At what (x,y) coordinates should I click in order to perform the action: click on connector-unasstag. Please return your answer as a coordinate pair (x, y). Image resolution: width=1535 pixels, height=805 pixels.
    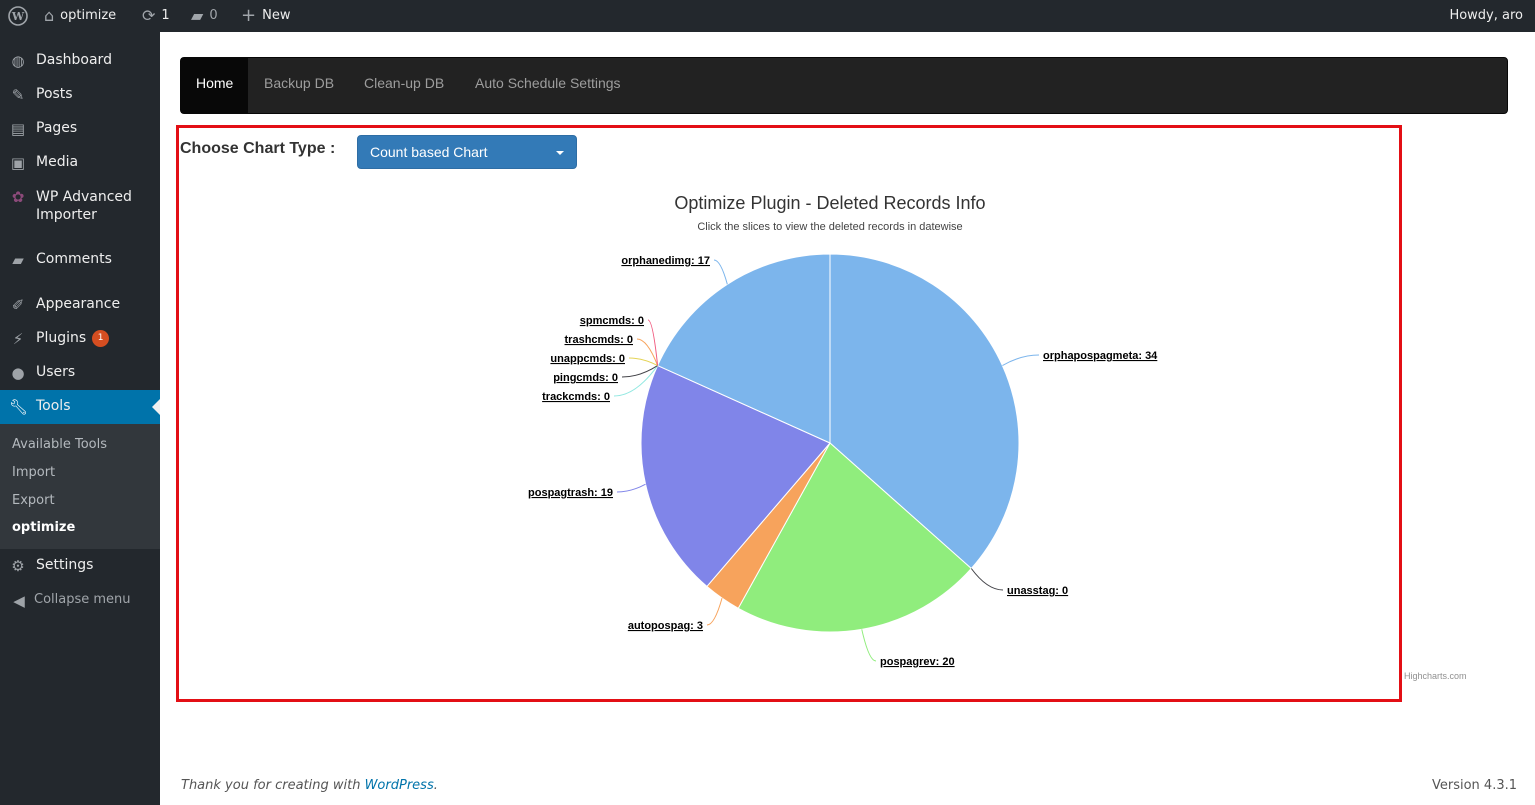
    Looking at the image, I should click on (987, 579).